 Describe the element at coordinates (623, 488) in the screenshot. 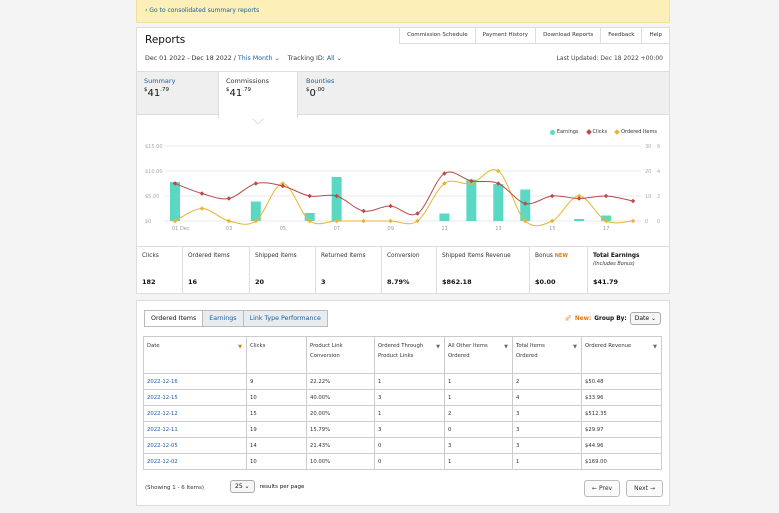

I see `pagination: ← Prev Next →` at that location.